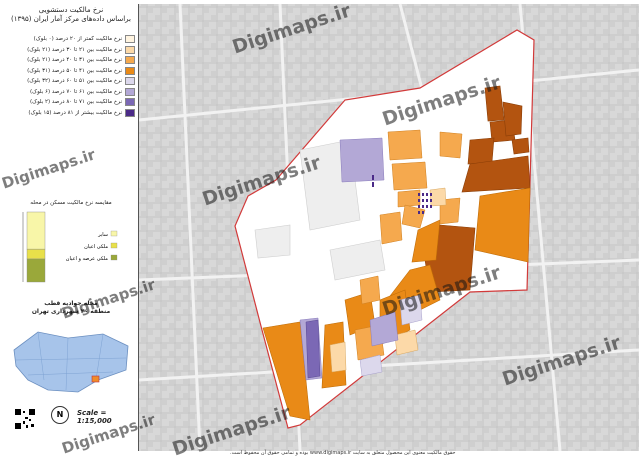 Image resolution: width=643 pixels, height=461 pixels. What do you see at coordinates (75, 112) in the screenshot?
I see `legend-label: نرخ مالکیت بیشتر از ۸۱ درصد (۱۵ بلوک)` at bounding box center [75, 112].